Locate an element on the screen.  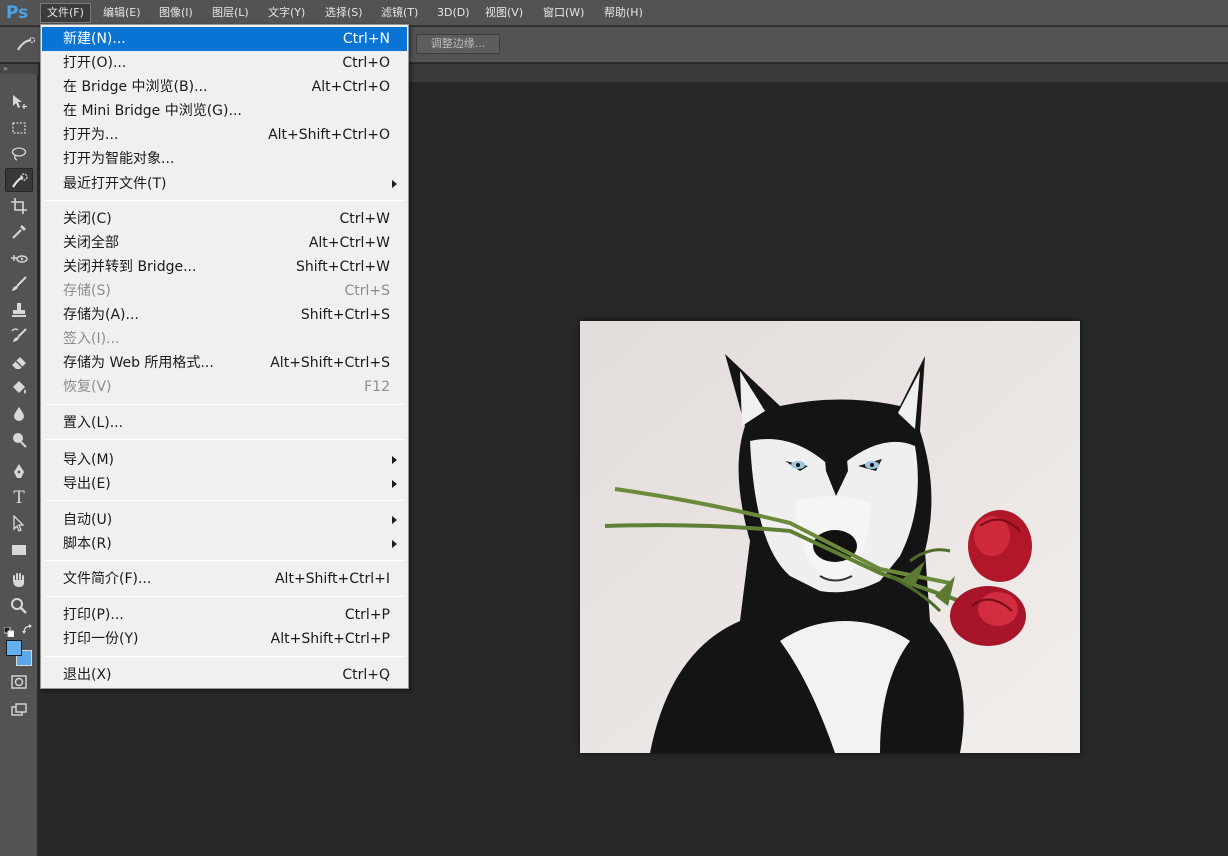
menu-item-open: 打开(O)... Ctrl+O is located at coordinates (224, 63).